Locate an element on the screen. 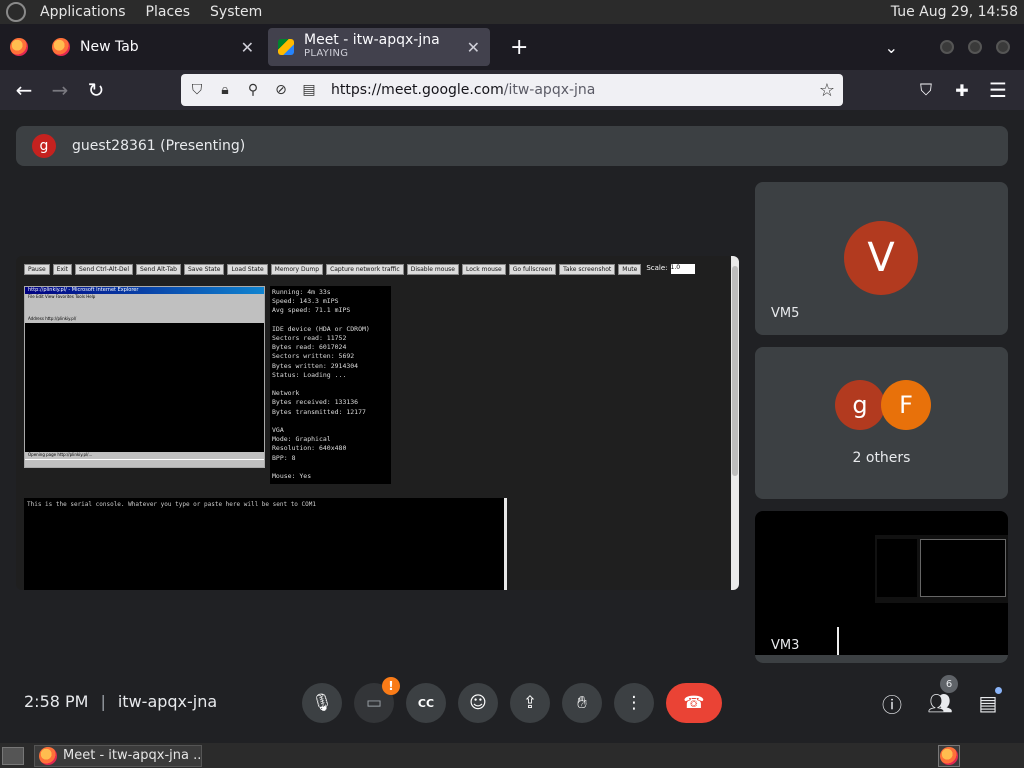  vm-disable-mouse-button: Disable mouse is located at coordinates (433, 269).